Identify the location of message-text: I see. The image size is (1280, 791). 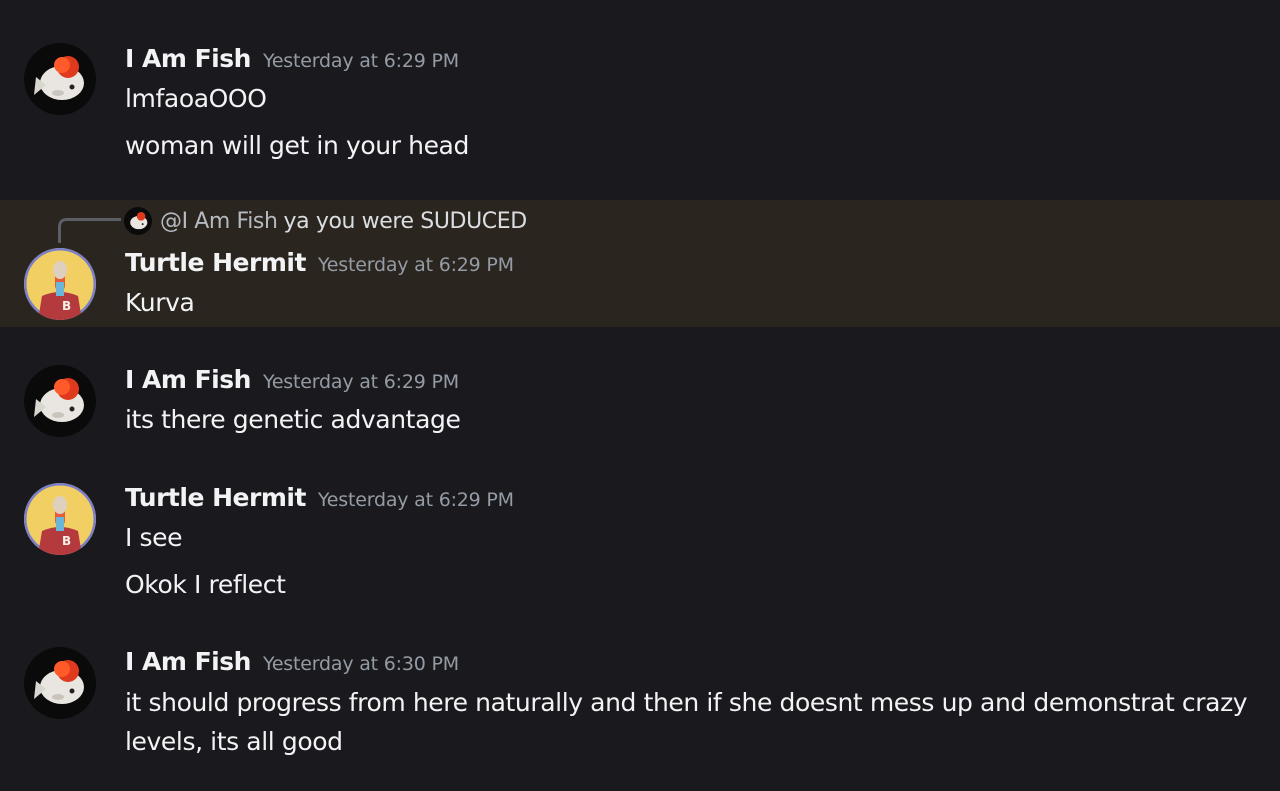
(154, 537).